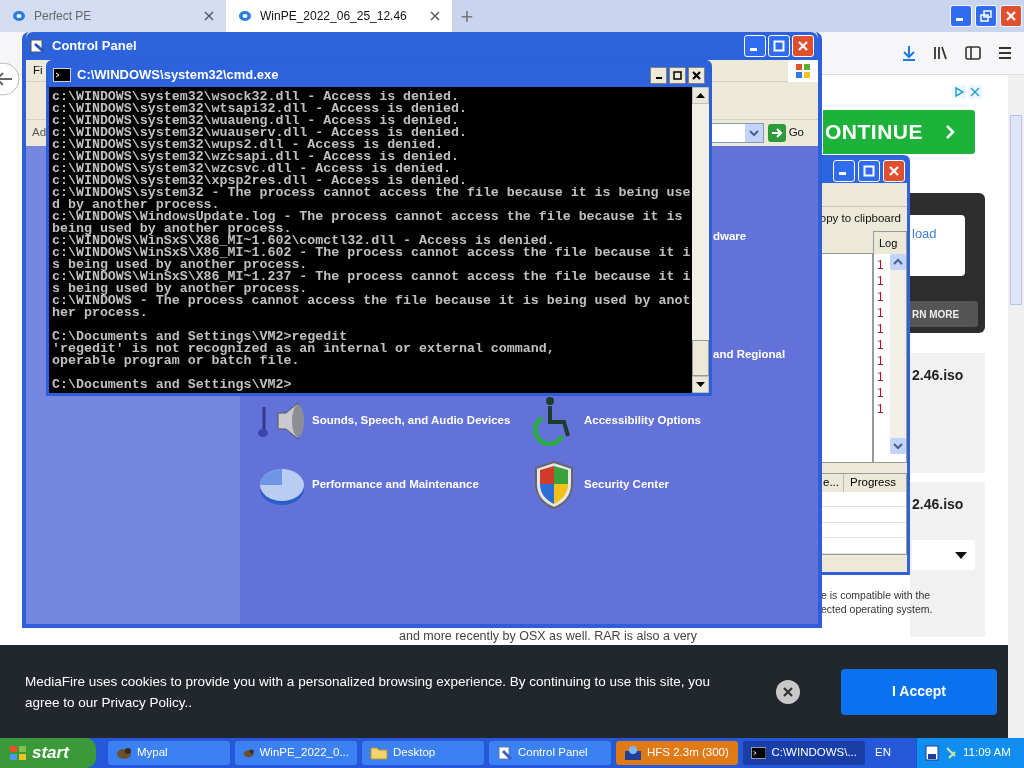  What do you see at coordinates (961, 555) in the screenshot?
I see `caret-icon` at bounding box center [961, 555].